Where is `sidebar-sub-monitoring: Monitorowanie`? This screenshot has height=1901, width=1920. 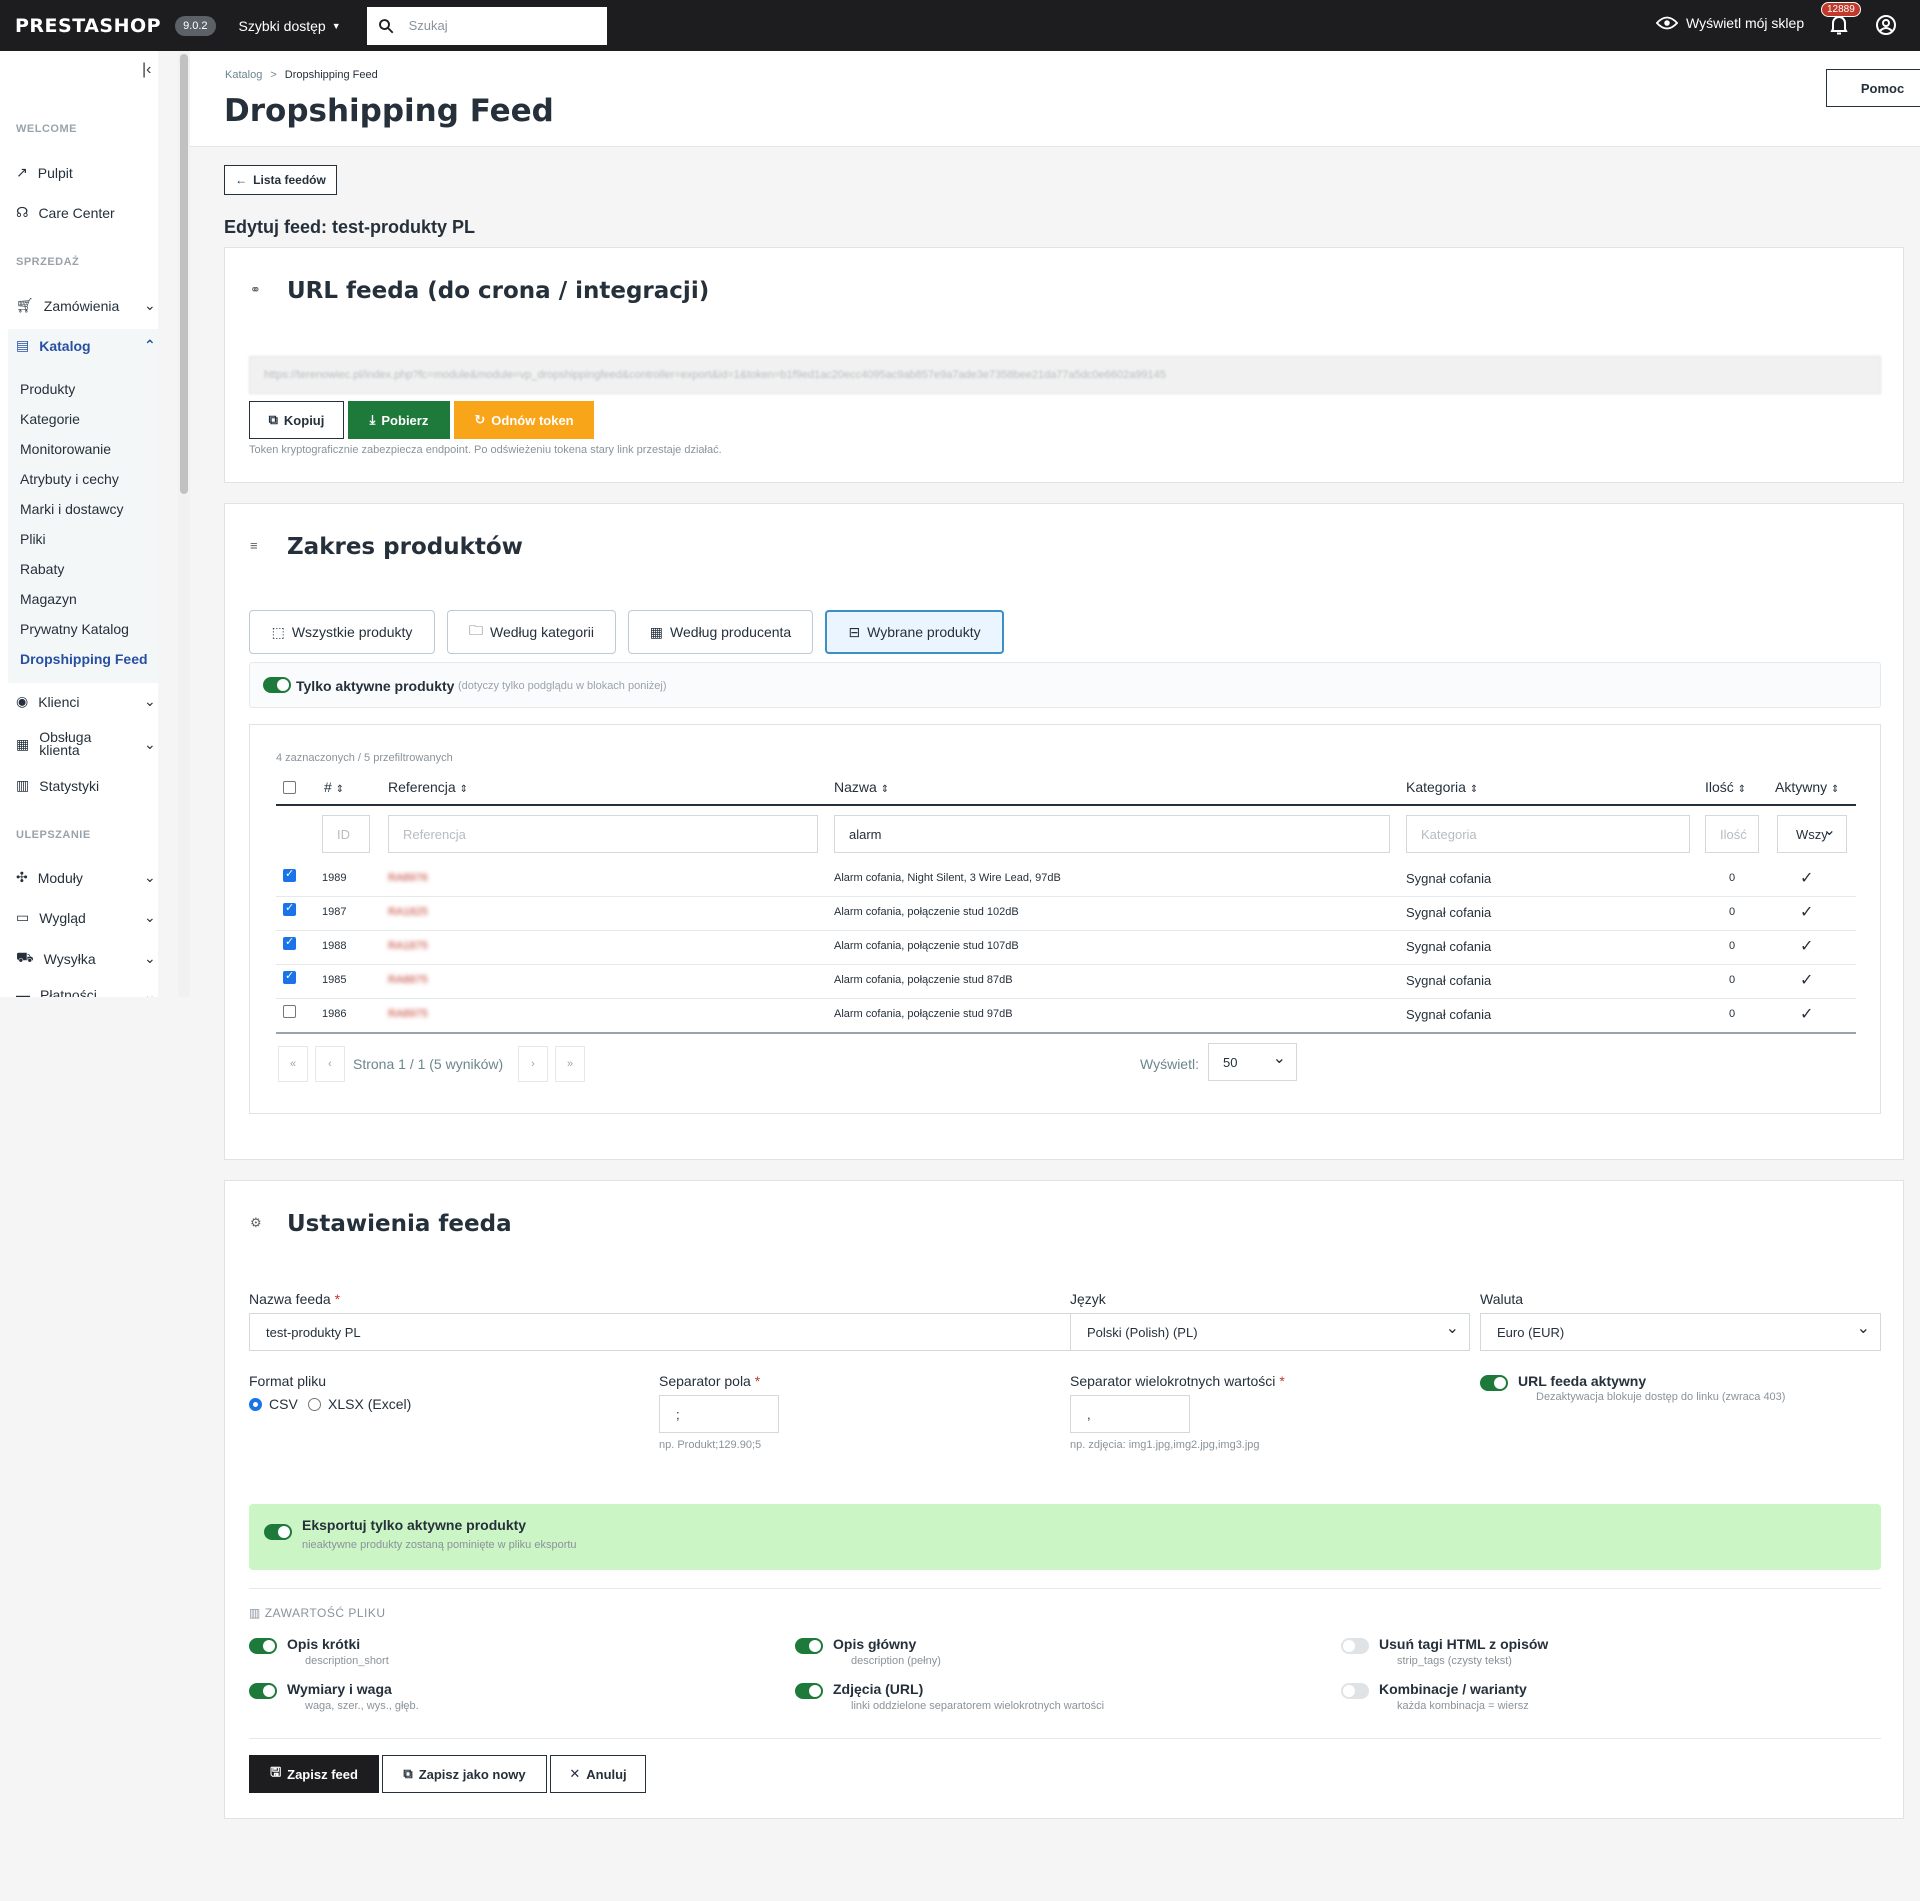
sidebar-sub-monitoring: Monitorowanie is located at coordinates (65, 449).